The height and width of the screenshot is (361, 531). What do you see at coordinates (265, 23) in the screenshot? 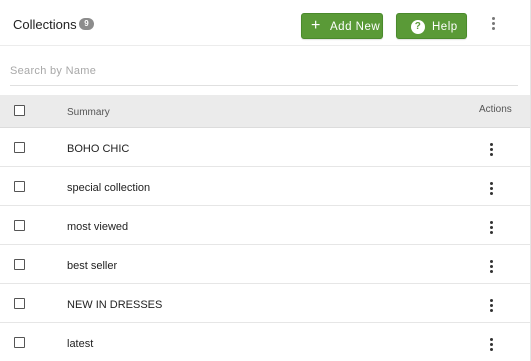
I see `panel-header: Collections 9 + Add New ? Help` at bounding box center [265, 23].